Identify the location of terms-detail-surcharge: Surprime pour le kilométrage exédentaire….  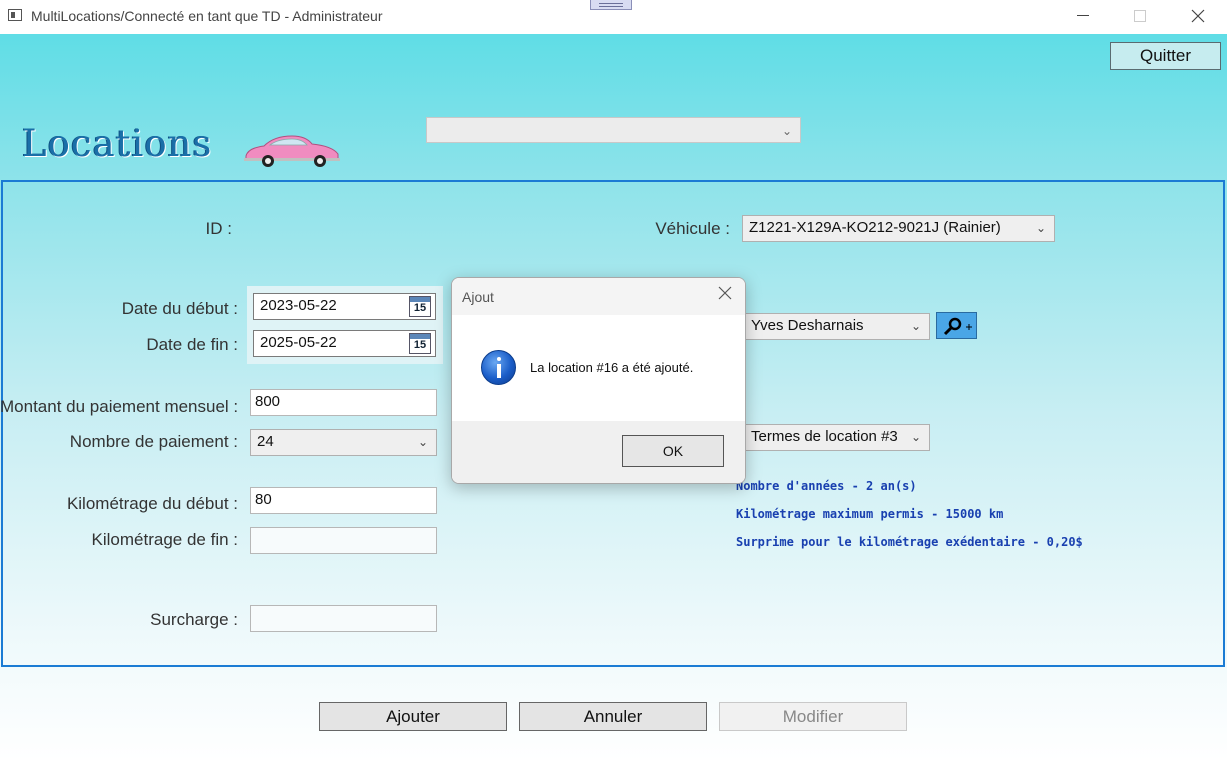
(909, 542).